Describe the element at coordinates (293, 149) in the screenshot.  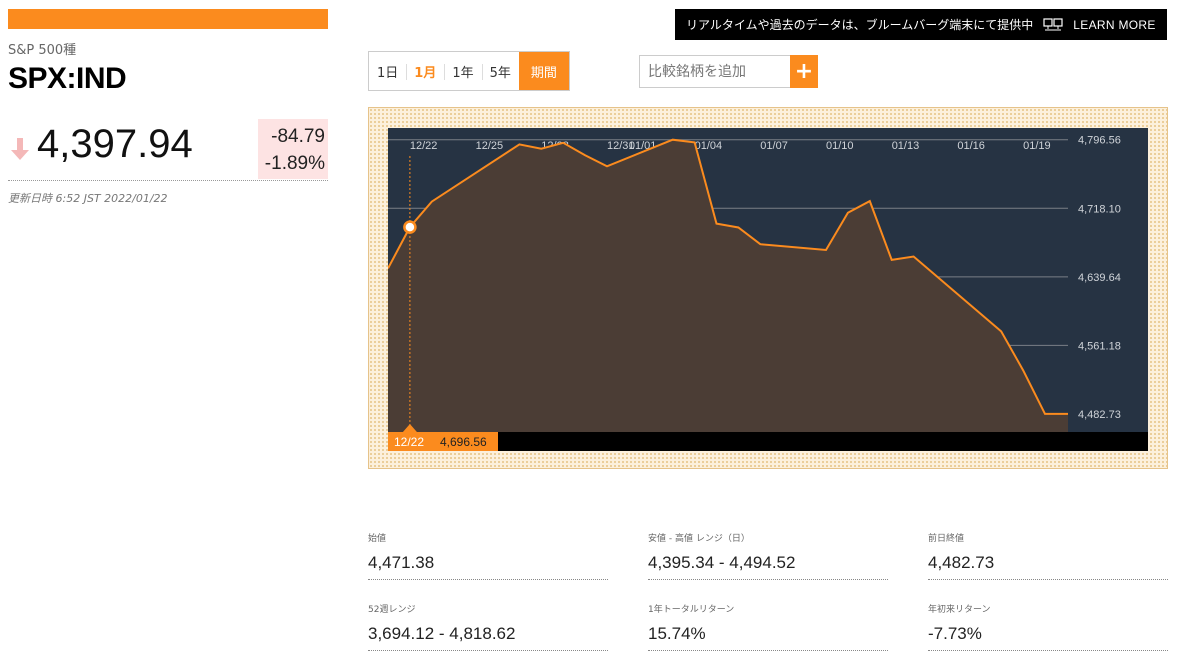
I see `price-change-box: -84.79 -1.89%` at that location.